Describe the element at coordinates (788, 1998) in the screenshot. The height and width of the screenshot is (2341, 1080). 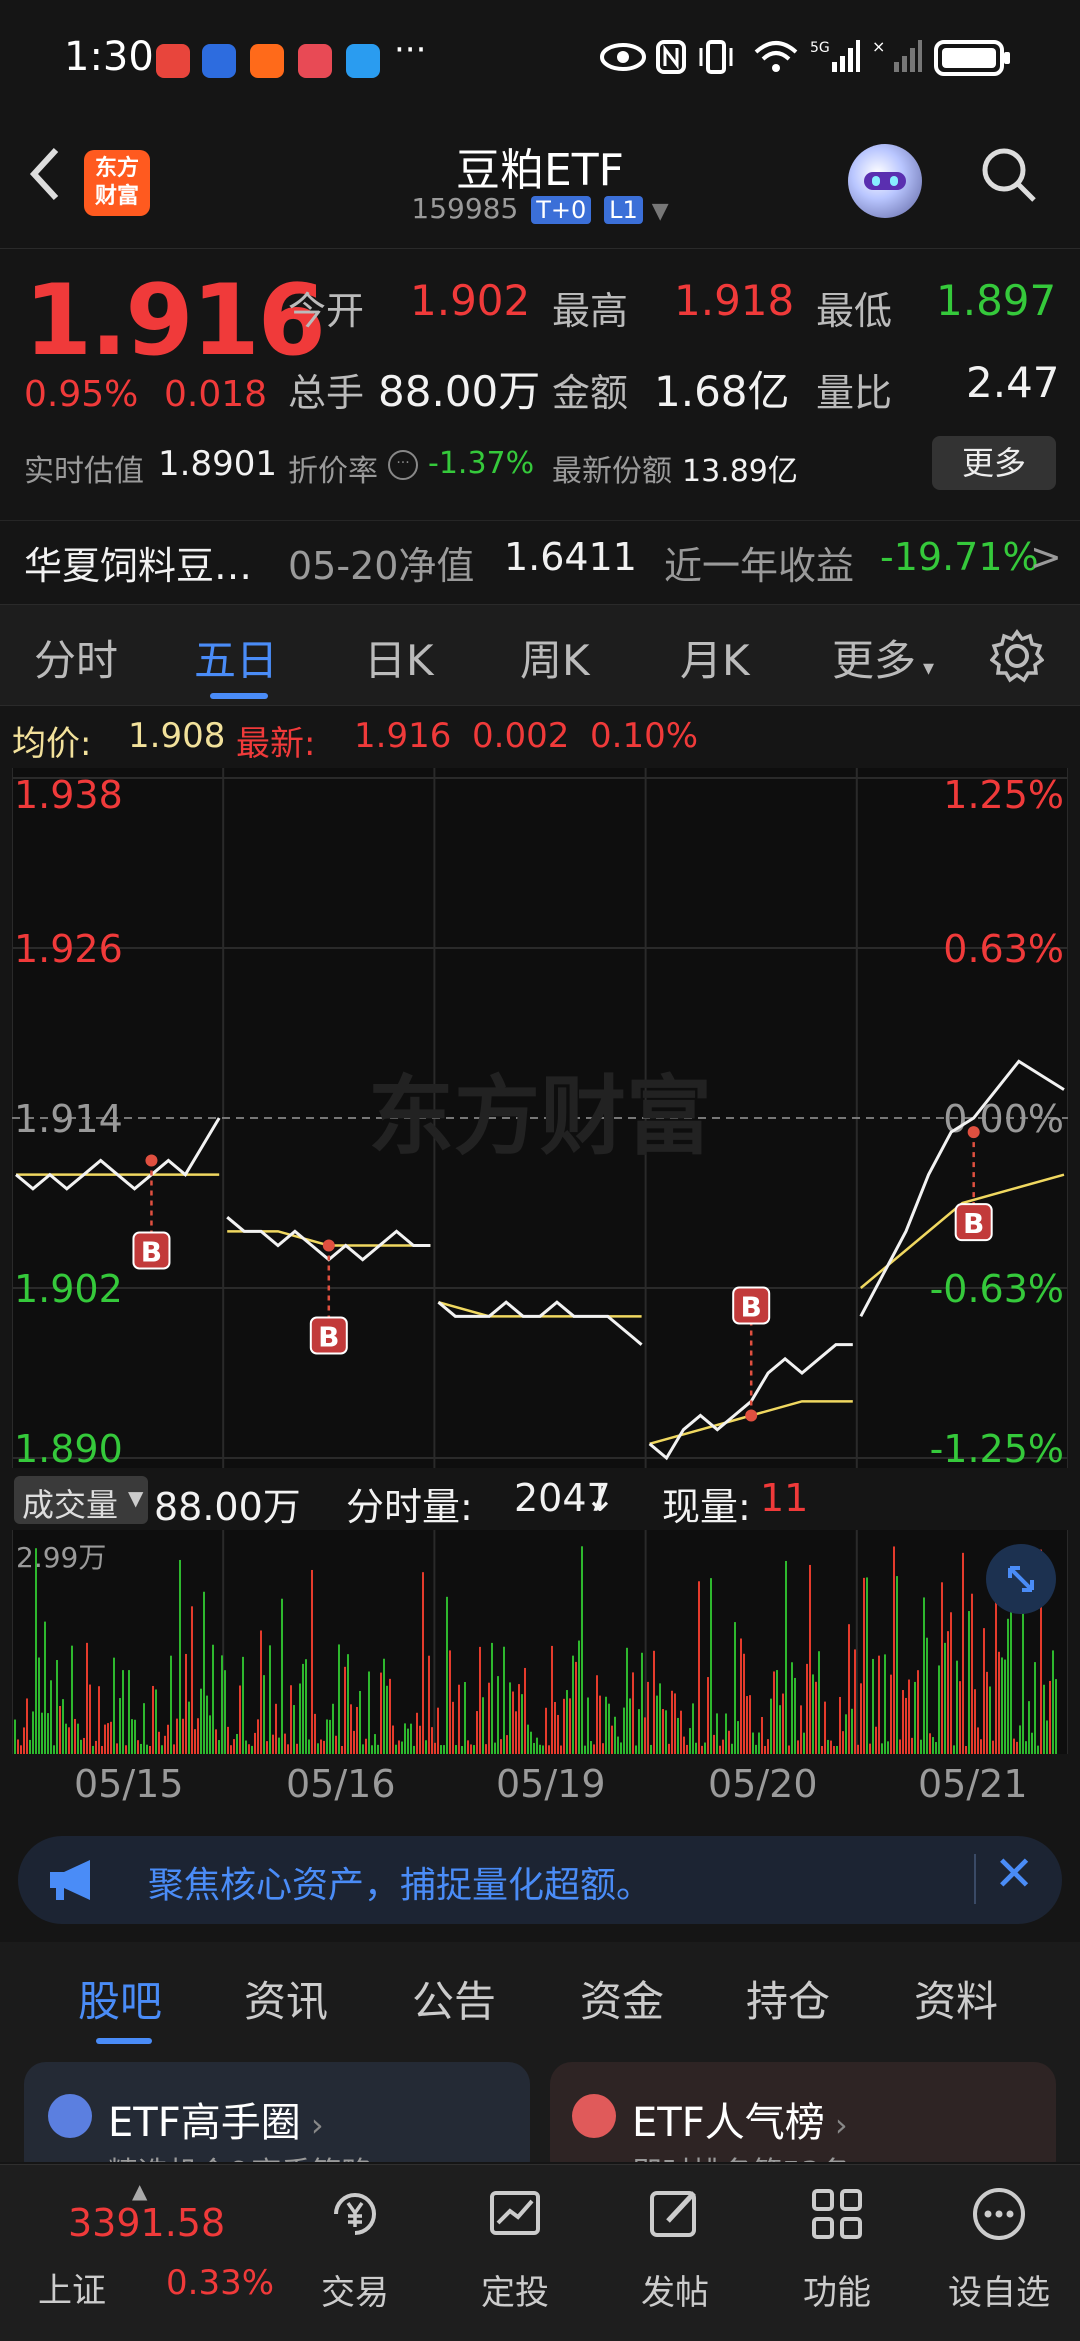
I see `tab-holdings: 持仓` at that location.